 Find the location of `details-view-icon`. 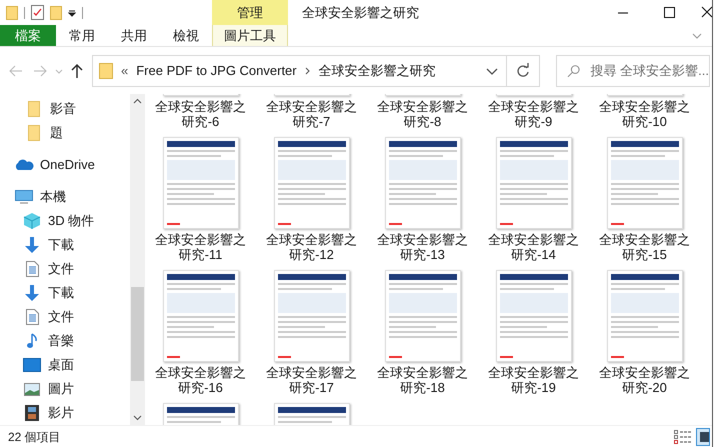

details-view-icon is located at coordinates (683, 437).